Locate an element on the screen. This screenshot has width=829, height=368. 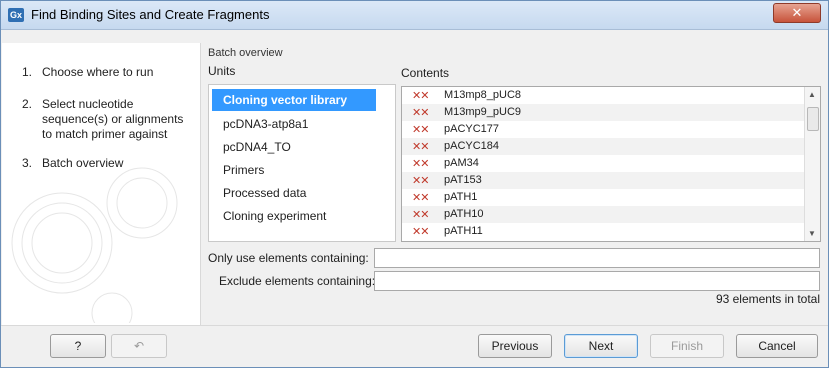
unit-item: pcDNA4_TO is located at coordinates (257, 147).